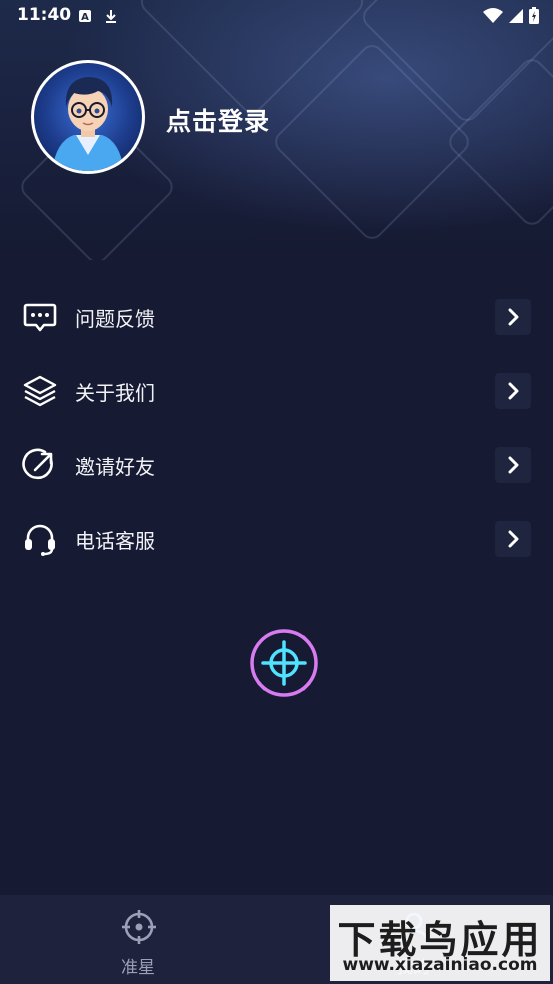 This screenshot has height=984, width=553. I want to click on svg-text: A, so click(85, 17).